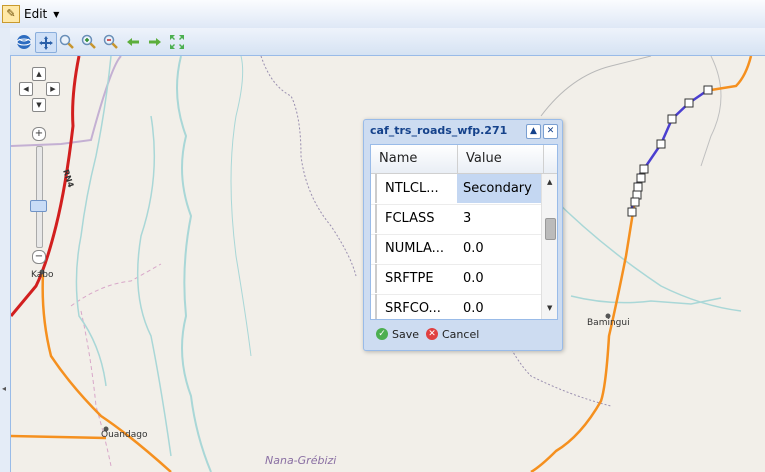 This screenshot has width=765, height=472. I want to click on town-label-ouandago: Ouandago, so click(124, 435).